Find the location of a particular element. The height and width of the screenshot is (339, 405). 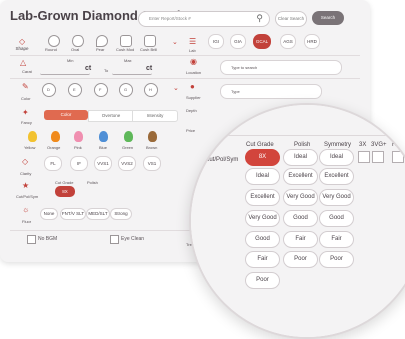

fluor-label: Fluor is located at coordinates (27, 221).